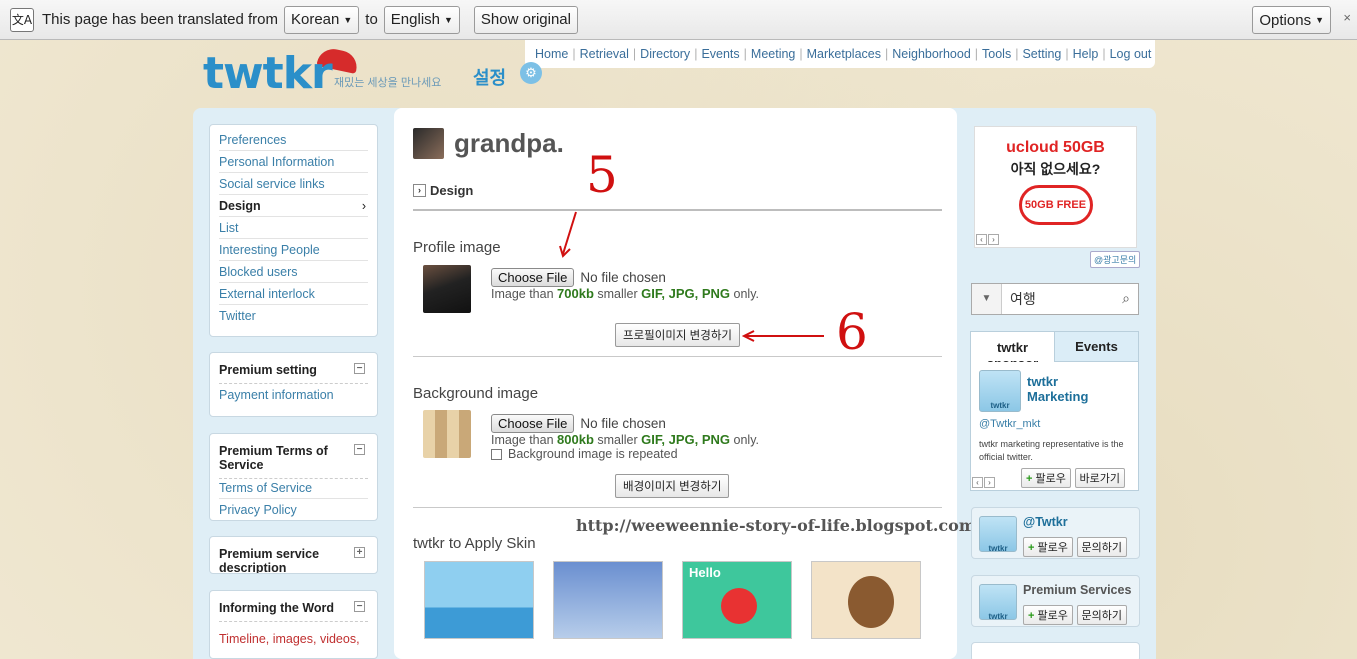 The width and height of the screenshot is (1357, 659). I want to click on informing-text: Timeline, images, videos,, so click(289, 639).